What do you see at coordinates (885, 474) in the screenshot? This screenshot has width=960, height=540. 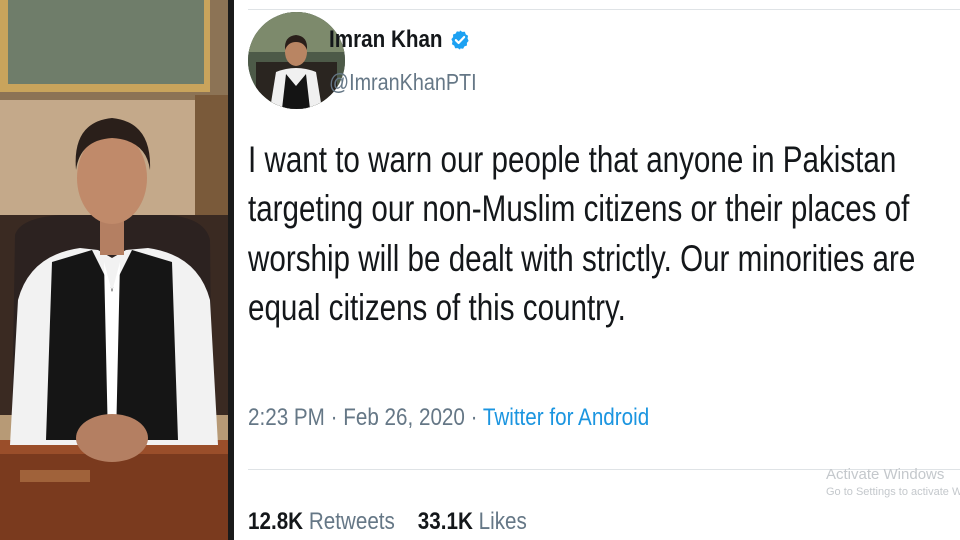 I see `watermark-title: Activate Windows` at bounding box center [885, 474].